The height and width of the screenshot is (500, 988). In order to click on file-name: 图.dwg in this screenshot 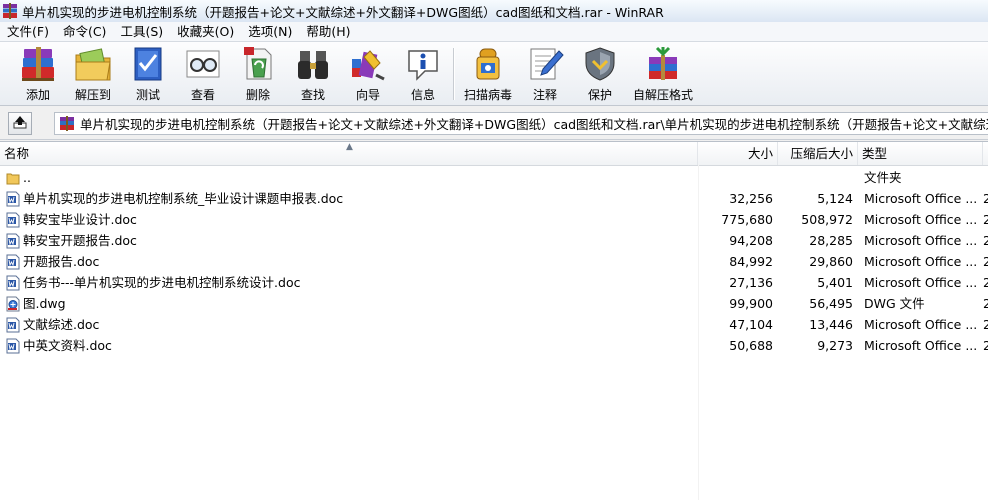, I will do `click(44, 303)`.